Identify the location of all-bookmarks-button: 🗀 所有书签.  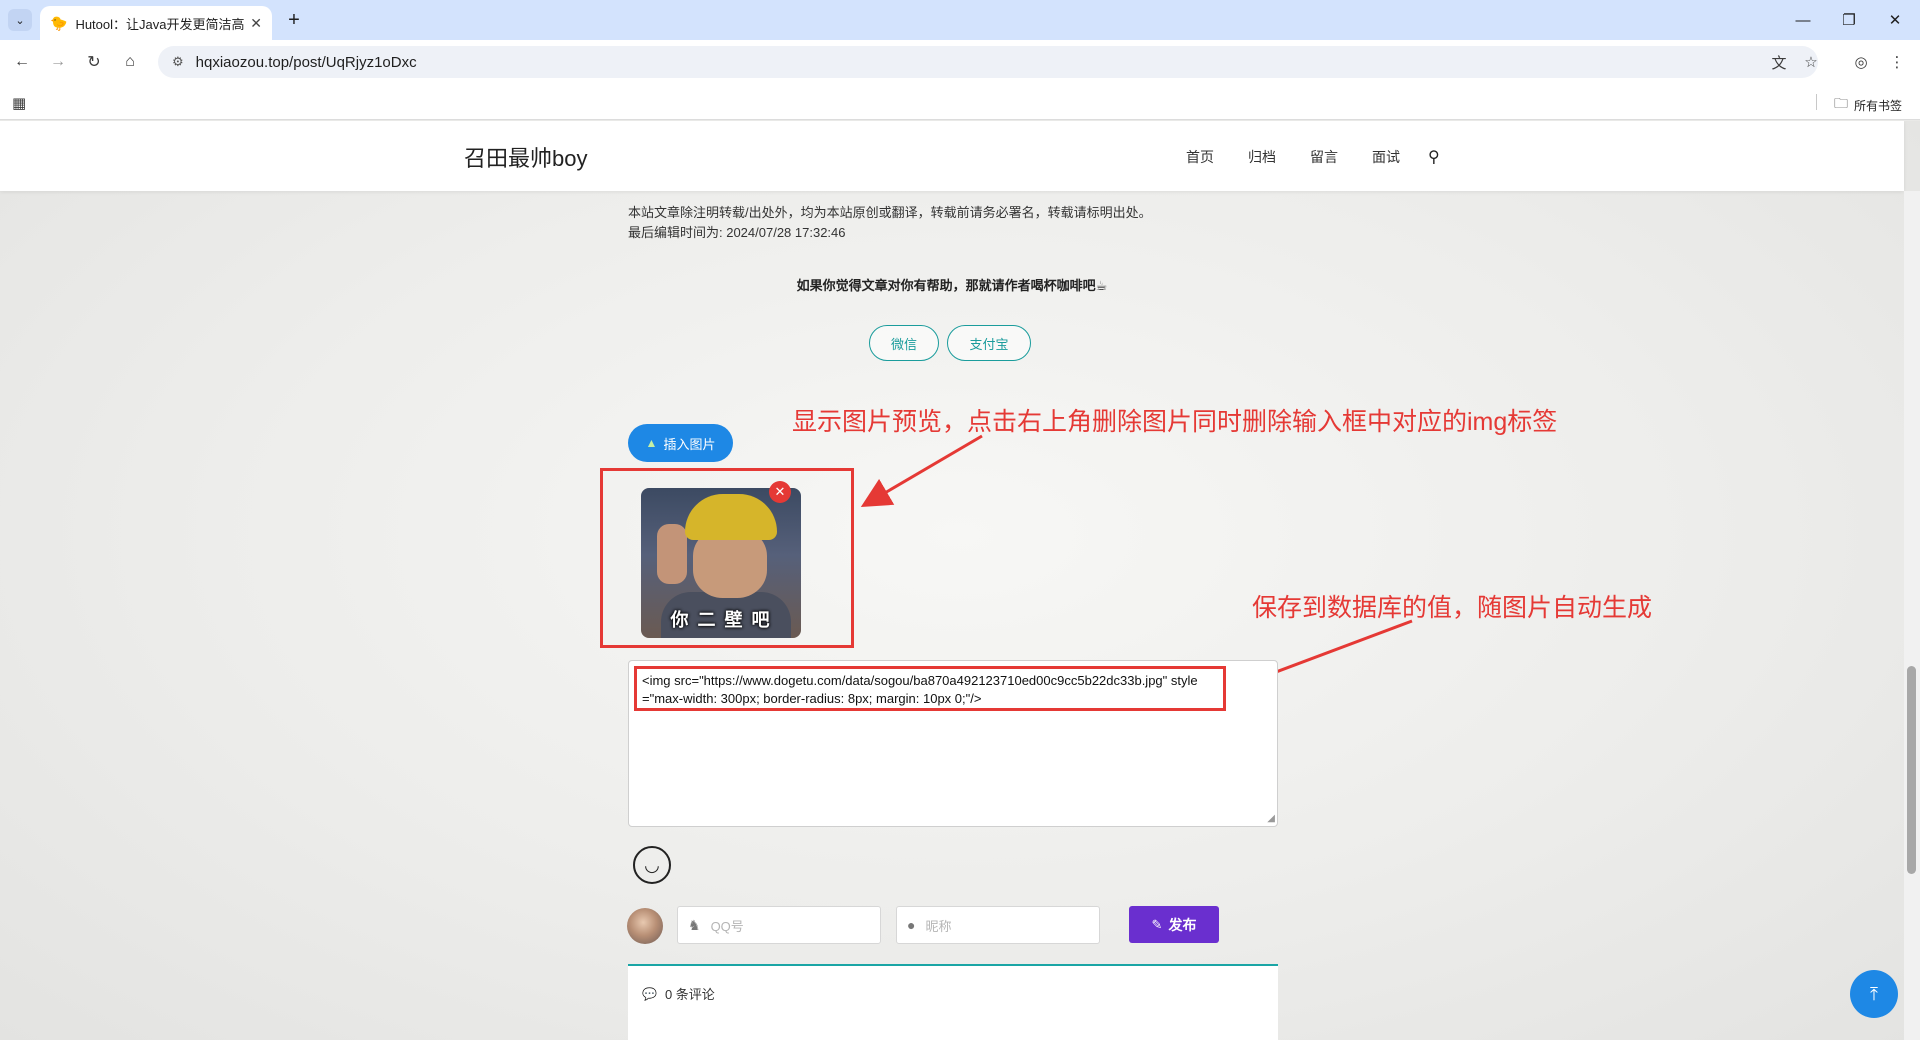
(1868, 105).